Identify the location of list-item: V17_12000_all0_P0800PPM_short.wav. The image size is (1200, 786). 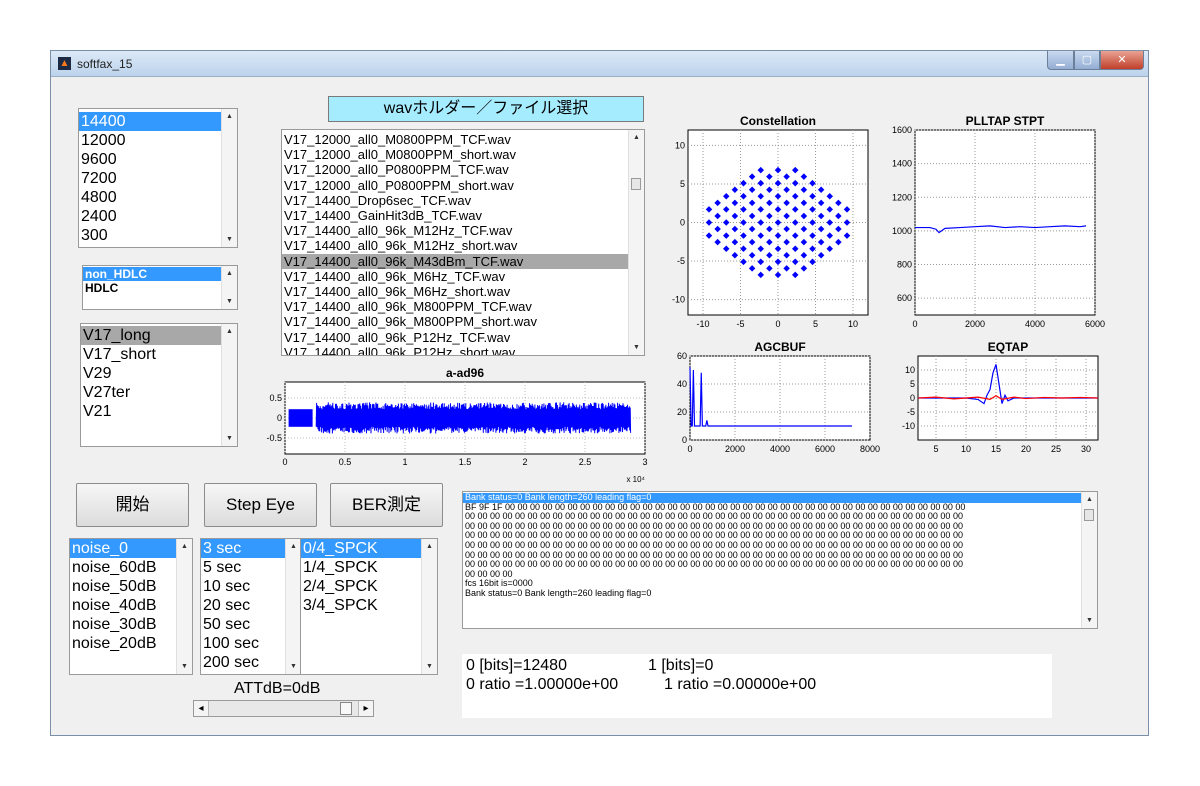
(455, 185).